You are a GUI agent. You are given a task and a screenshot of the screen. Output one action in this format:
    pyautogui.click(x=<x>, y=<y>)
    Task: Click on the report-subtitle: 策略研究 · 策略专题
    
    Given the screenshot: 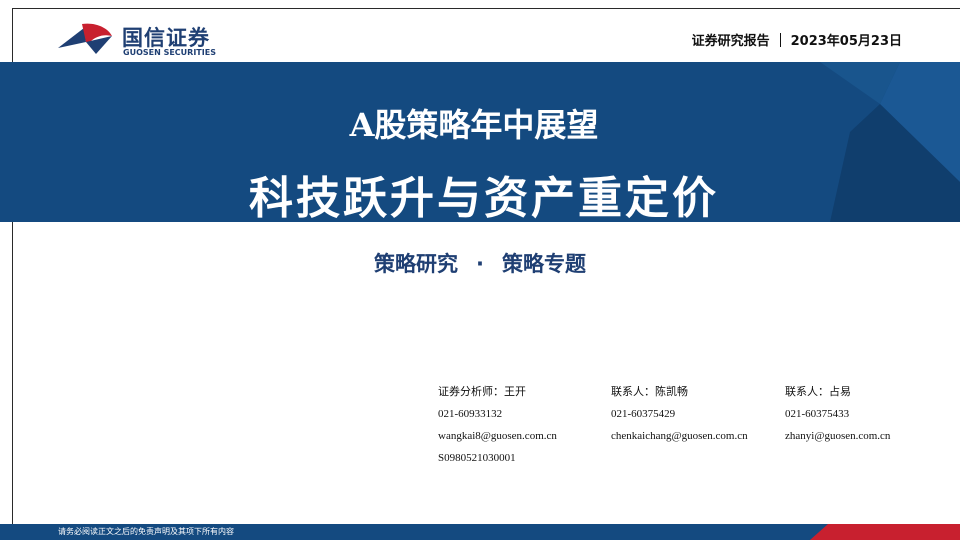 What is the action you would take?
    pyautogui.click(x=480, y=263)
    